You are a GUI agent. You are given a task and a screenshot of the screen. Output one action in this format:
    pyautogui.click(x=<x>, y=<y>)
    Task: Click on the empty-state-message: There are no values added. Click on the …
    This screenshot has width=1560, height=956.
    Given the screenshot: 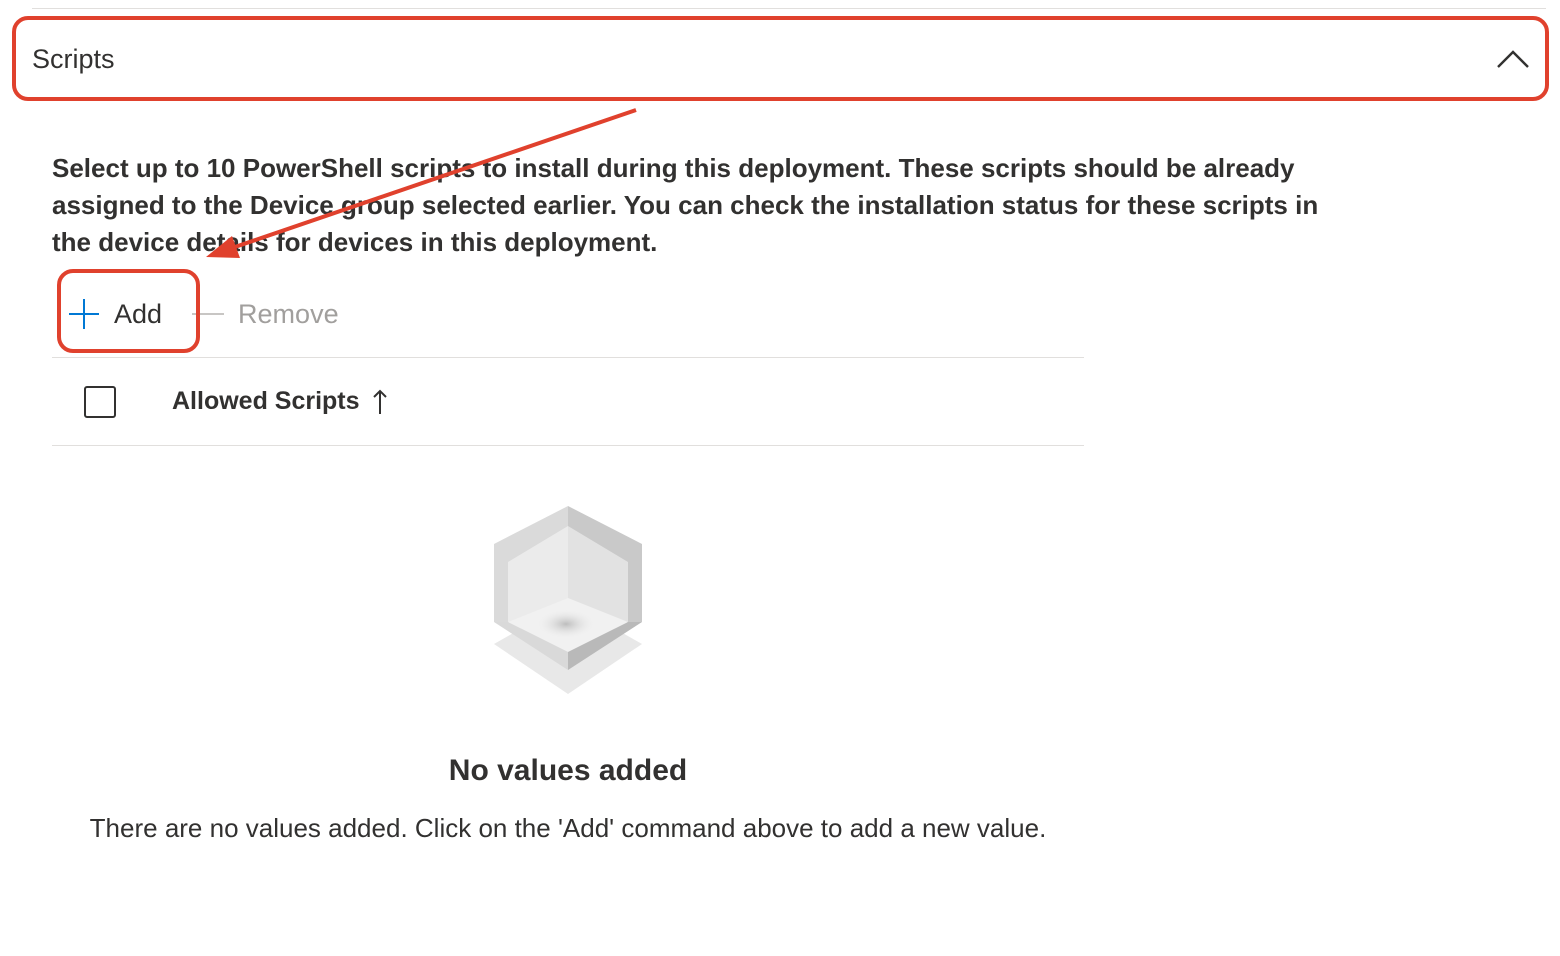 What is the action you would take?
    pyautogui.click(x=568, y=828)
    